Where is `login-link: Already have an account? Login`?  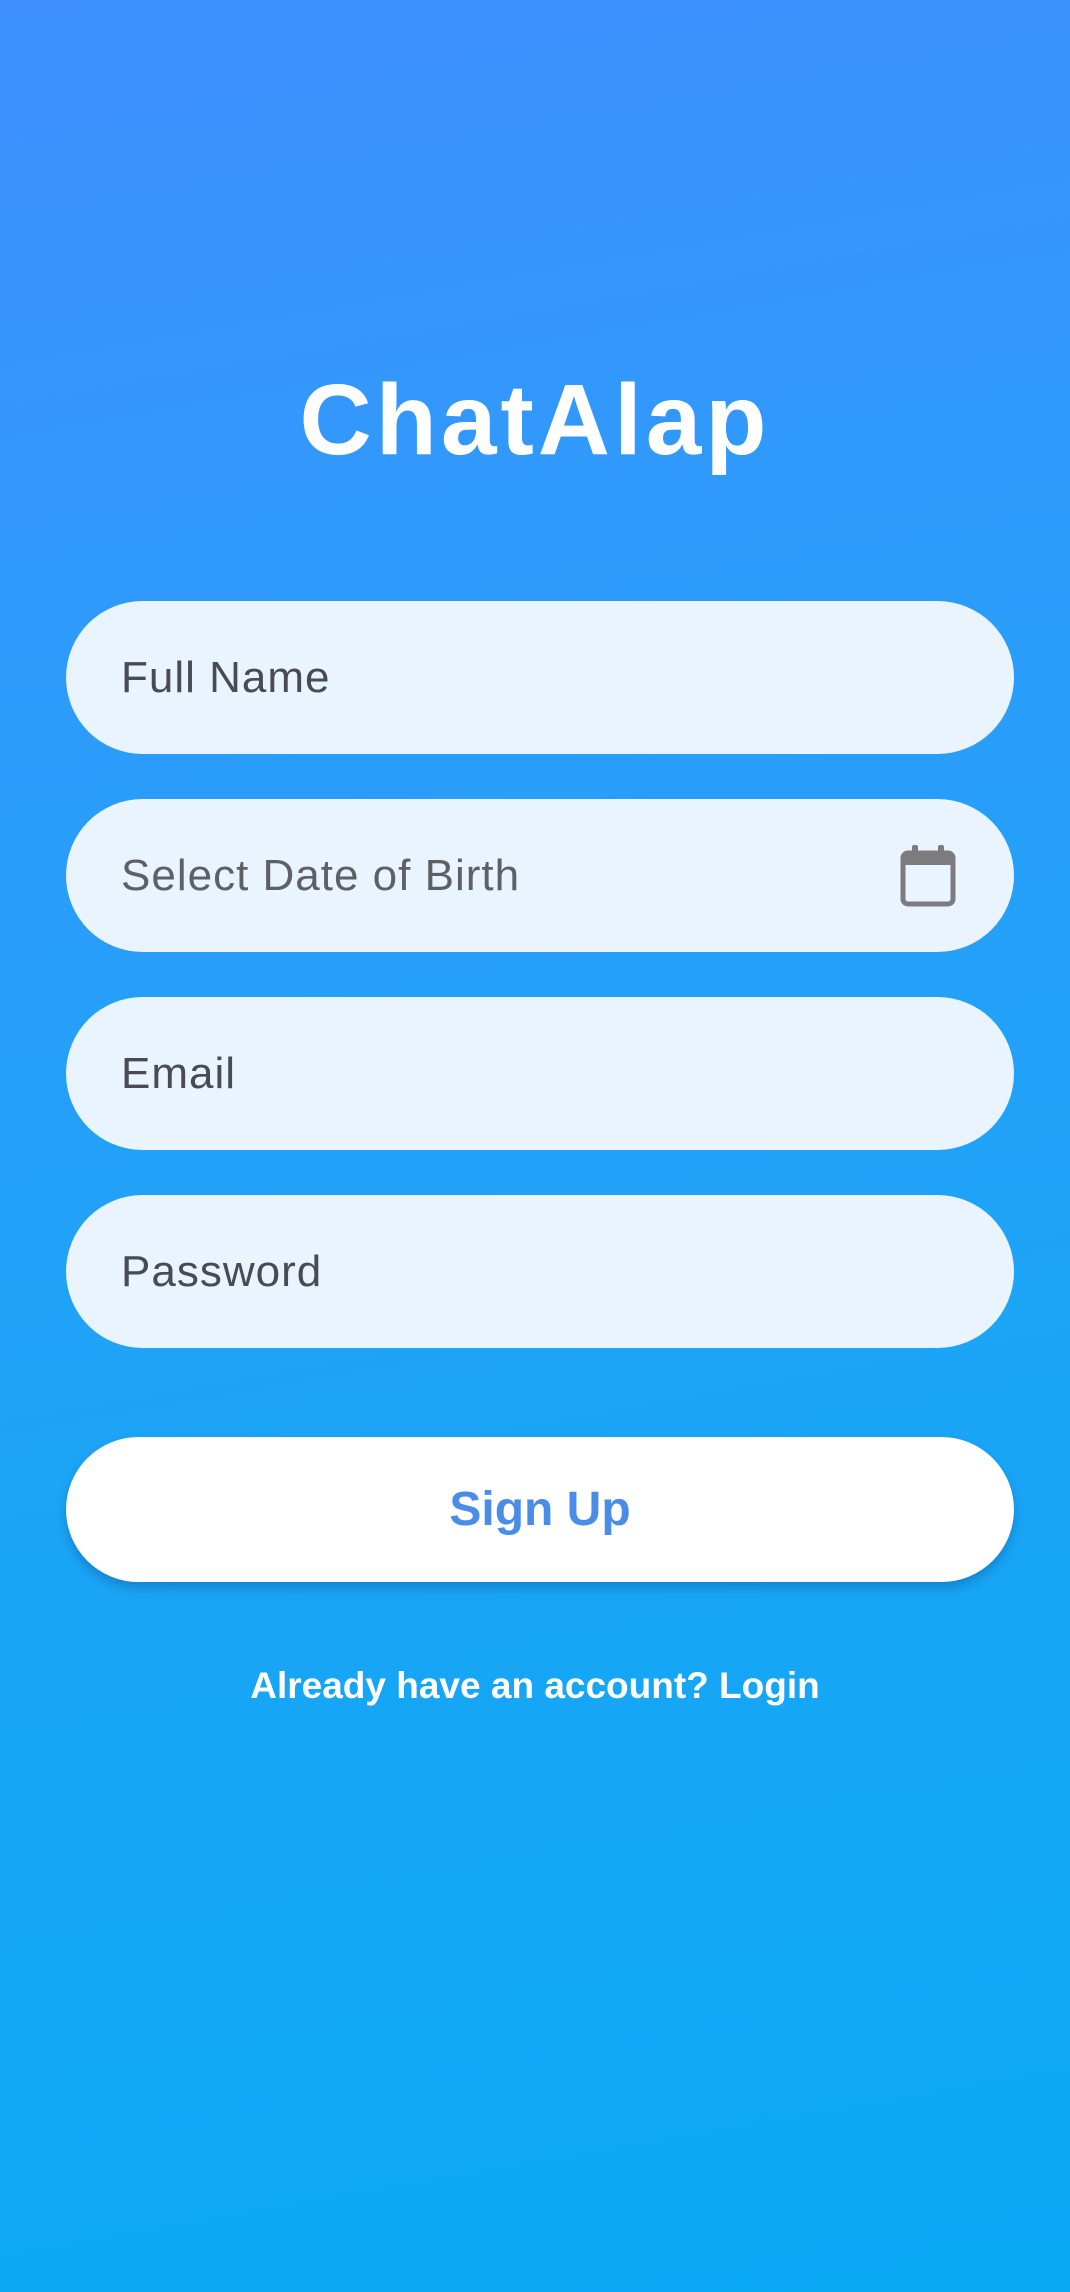
login-link: Already have an account? Login is located at coordinates (535, 1686).